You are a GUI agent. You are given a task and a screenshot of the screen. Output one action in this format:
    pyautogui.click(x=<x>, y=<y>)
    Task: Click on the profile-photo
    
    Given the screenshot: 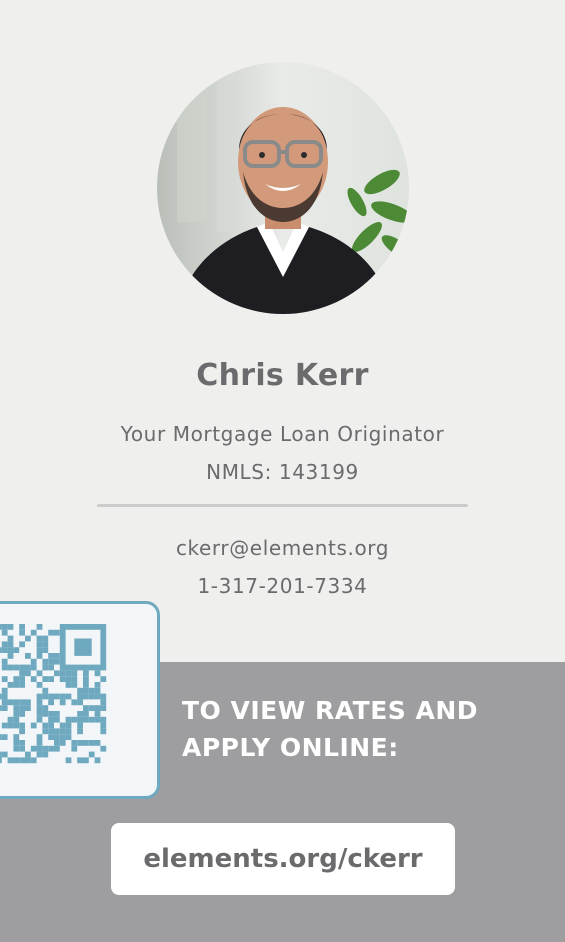 What is the action you would take?
    pyautogui.click(x=283, y=188)
    